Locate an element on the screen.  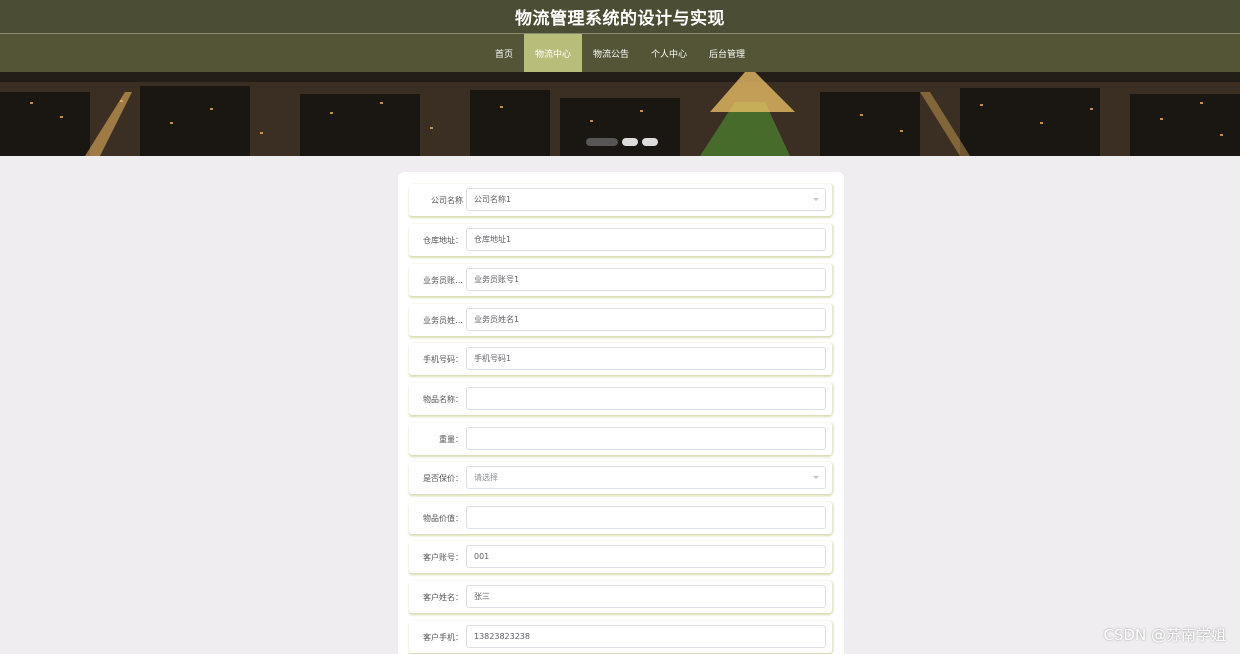
salesperson-name-input: 业务员姓名1 is located at coordinates (646, 319).